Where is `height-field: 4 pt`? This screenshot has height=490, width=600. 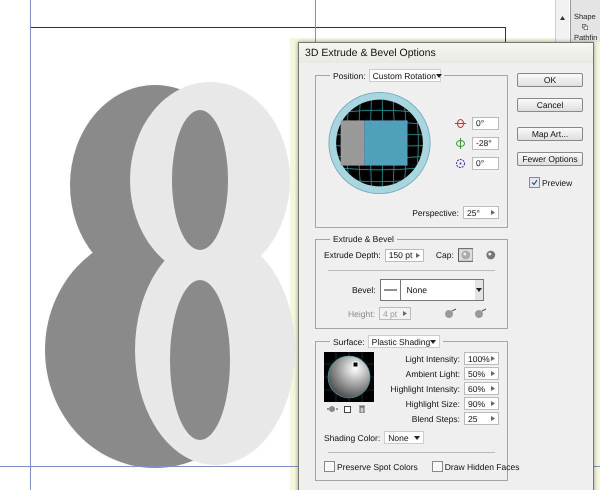 height-field: 4 pt is located at coordinates (394, 313).